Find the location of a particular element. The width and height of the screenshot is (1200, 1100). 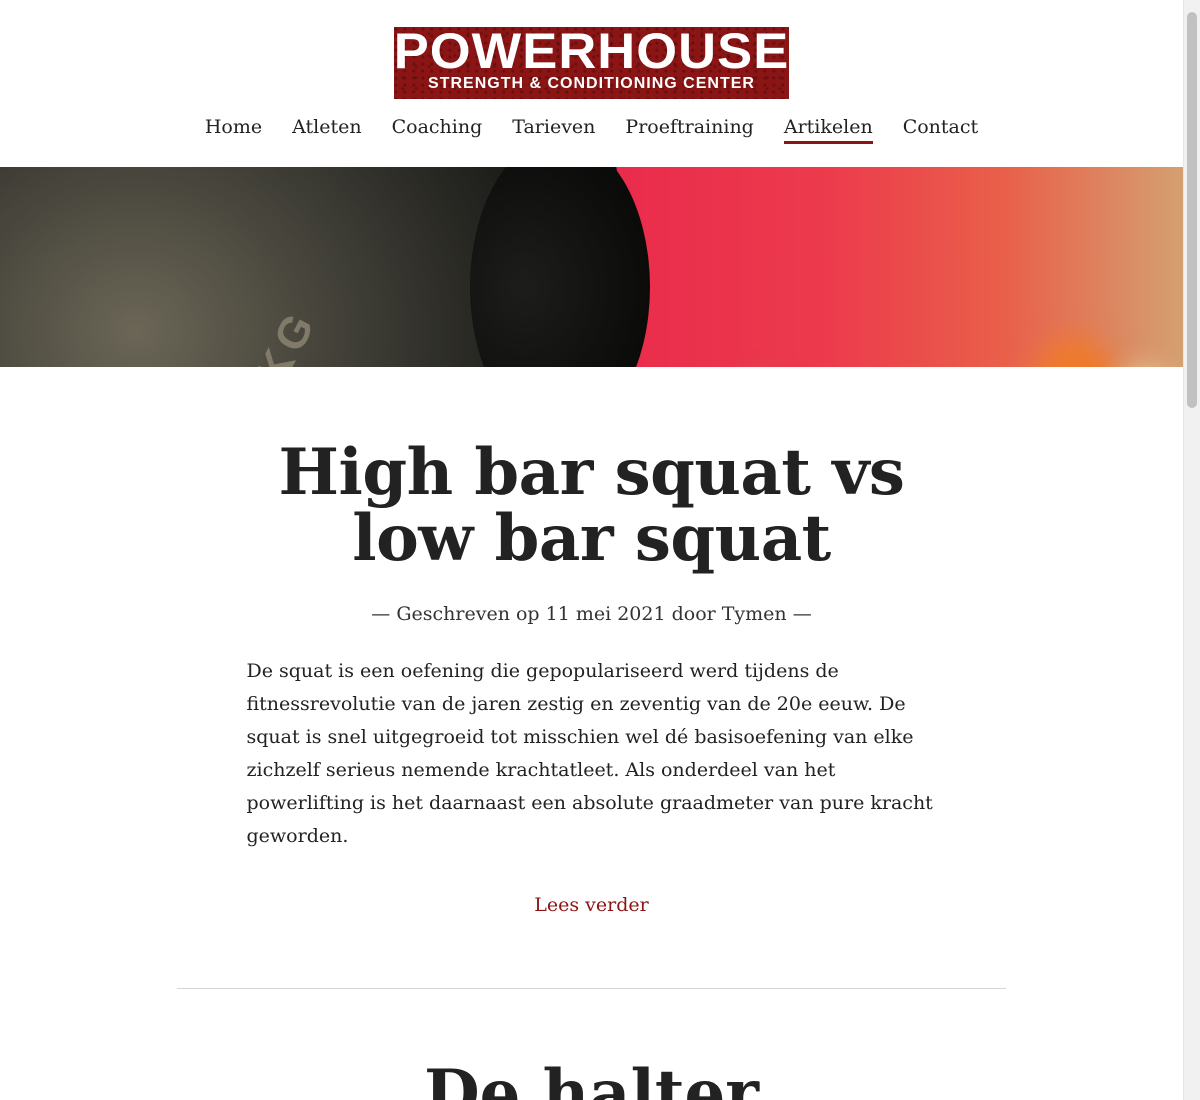

page-scrollbar is located at coordinates (1191, 550).